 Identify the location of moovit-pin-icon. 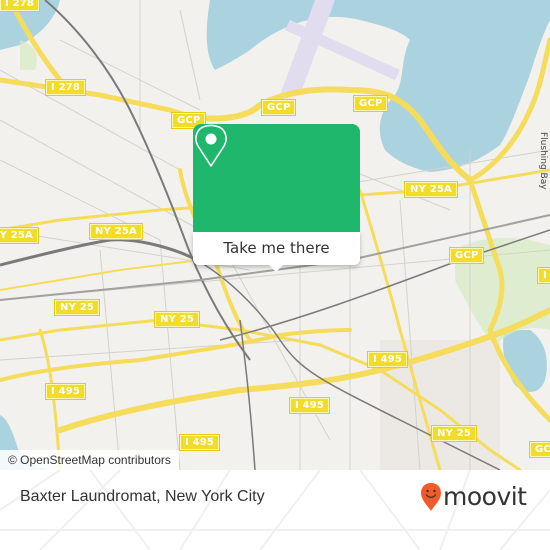
(431, 497).